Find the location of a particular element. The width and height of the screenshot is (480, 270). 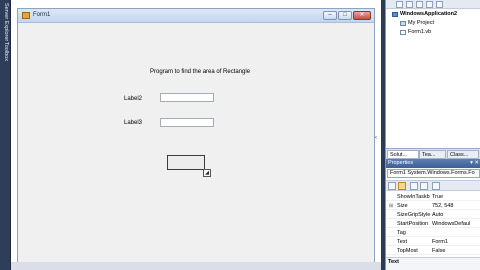

refresh-icon is located at coordinates (419, 4).